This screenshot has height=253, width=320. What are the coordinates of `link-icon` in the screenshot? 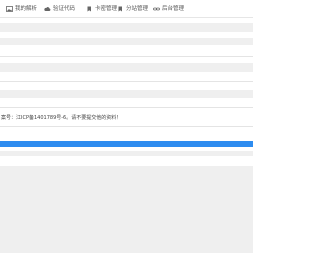 It's located at (156, 9).